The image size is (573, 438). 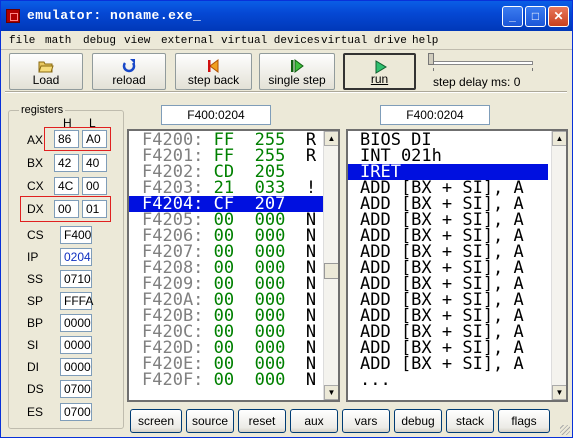 I want to click on maximize-button: □, so click(x=535, y=16).